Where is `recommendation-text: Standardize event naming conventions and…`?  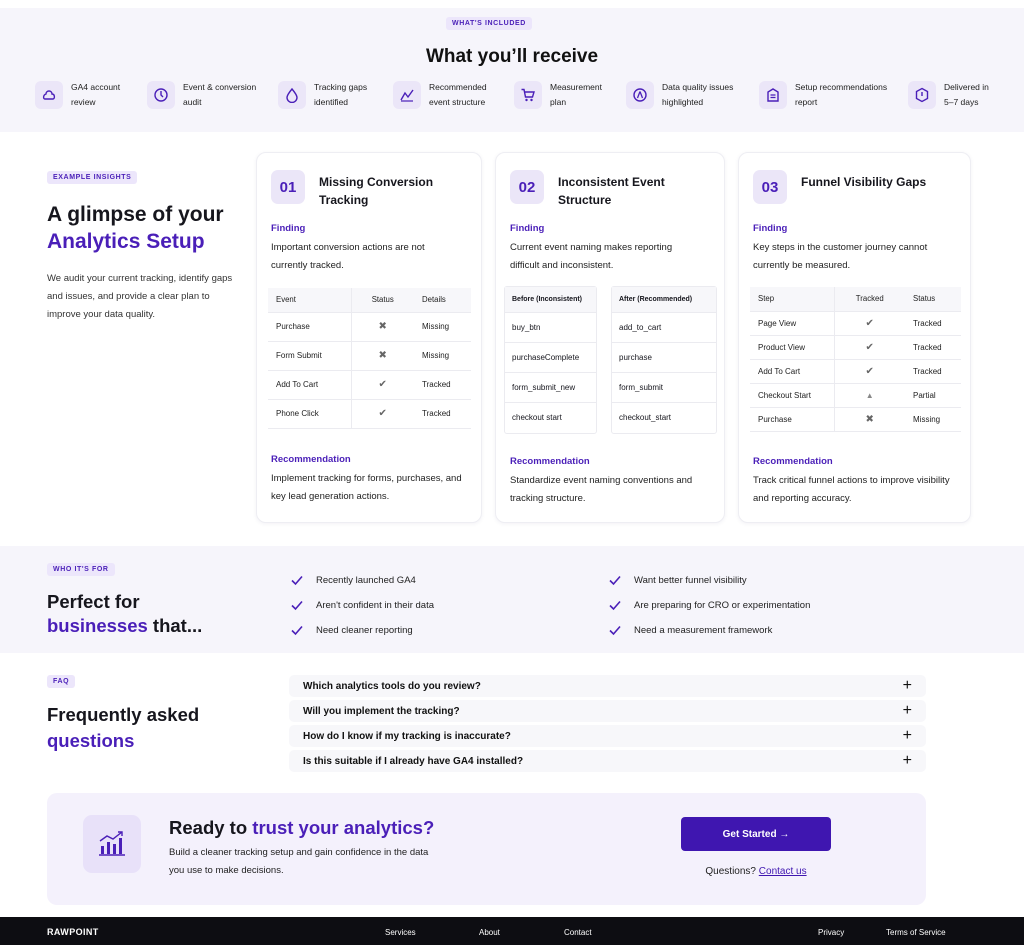 recommendation-text: Standardize event naming conventions and… is located at coordinates (601, 489).